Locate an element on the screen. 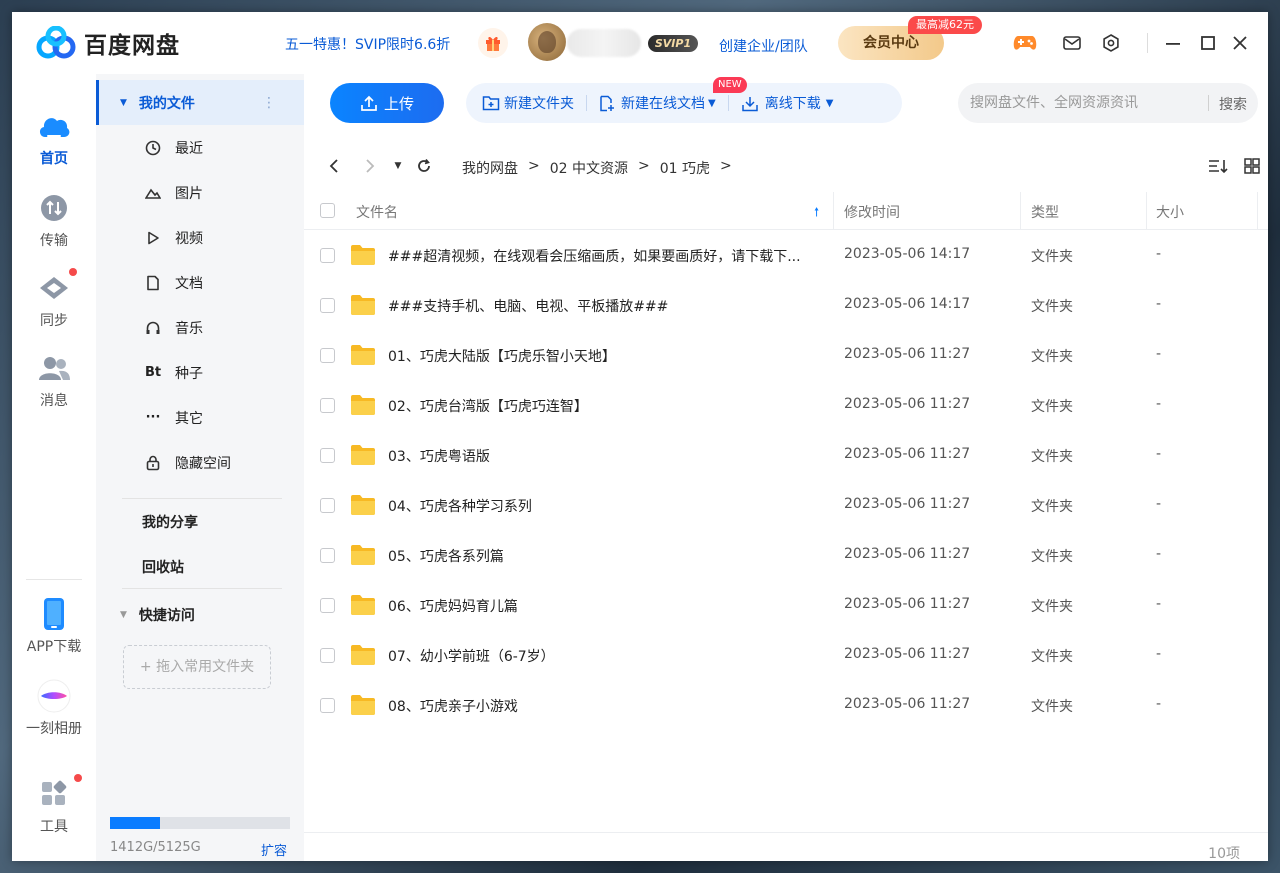  expand-storage-link: 扩容 is located at coordinates (274, 849).